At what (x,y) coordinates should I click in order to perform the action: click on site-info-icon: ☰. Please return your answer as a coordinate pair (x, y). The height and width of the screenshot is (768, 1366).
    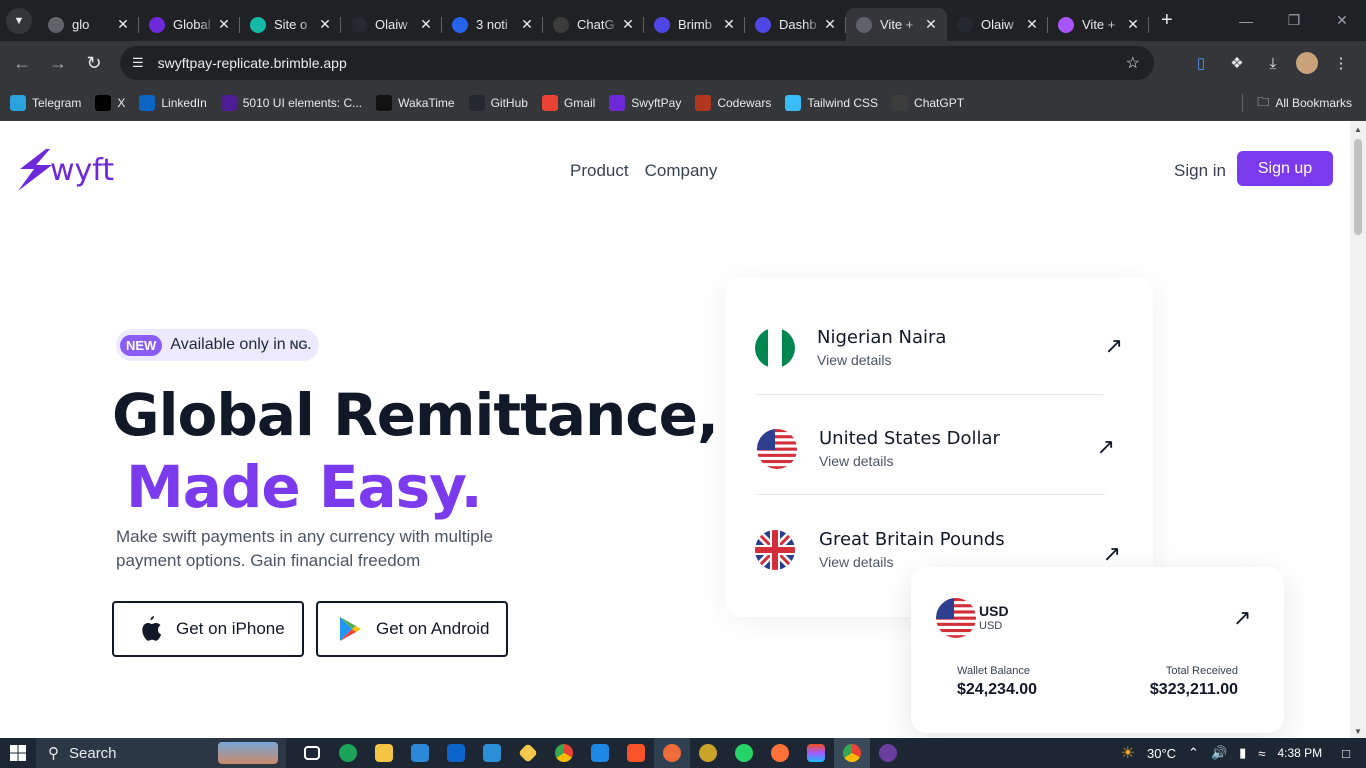
    Looking at the image, I should click on (138, 63).